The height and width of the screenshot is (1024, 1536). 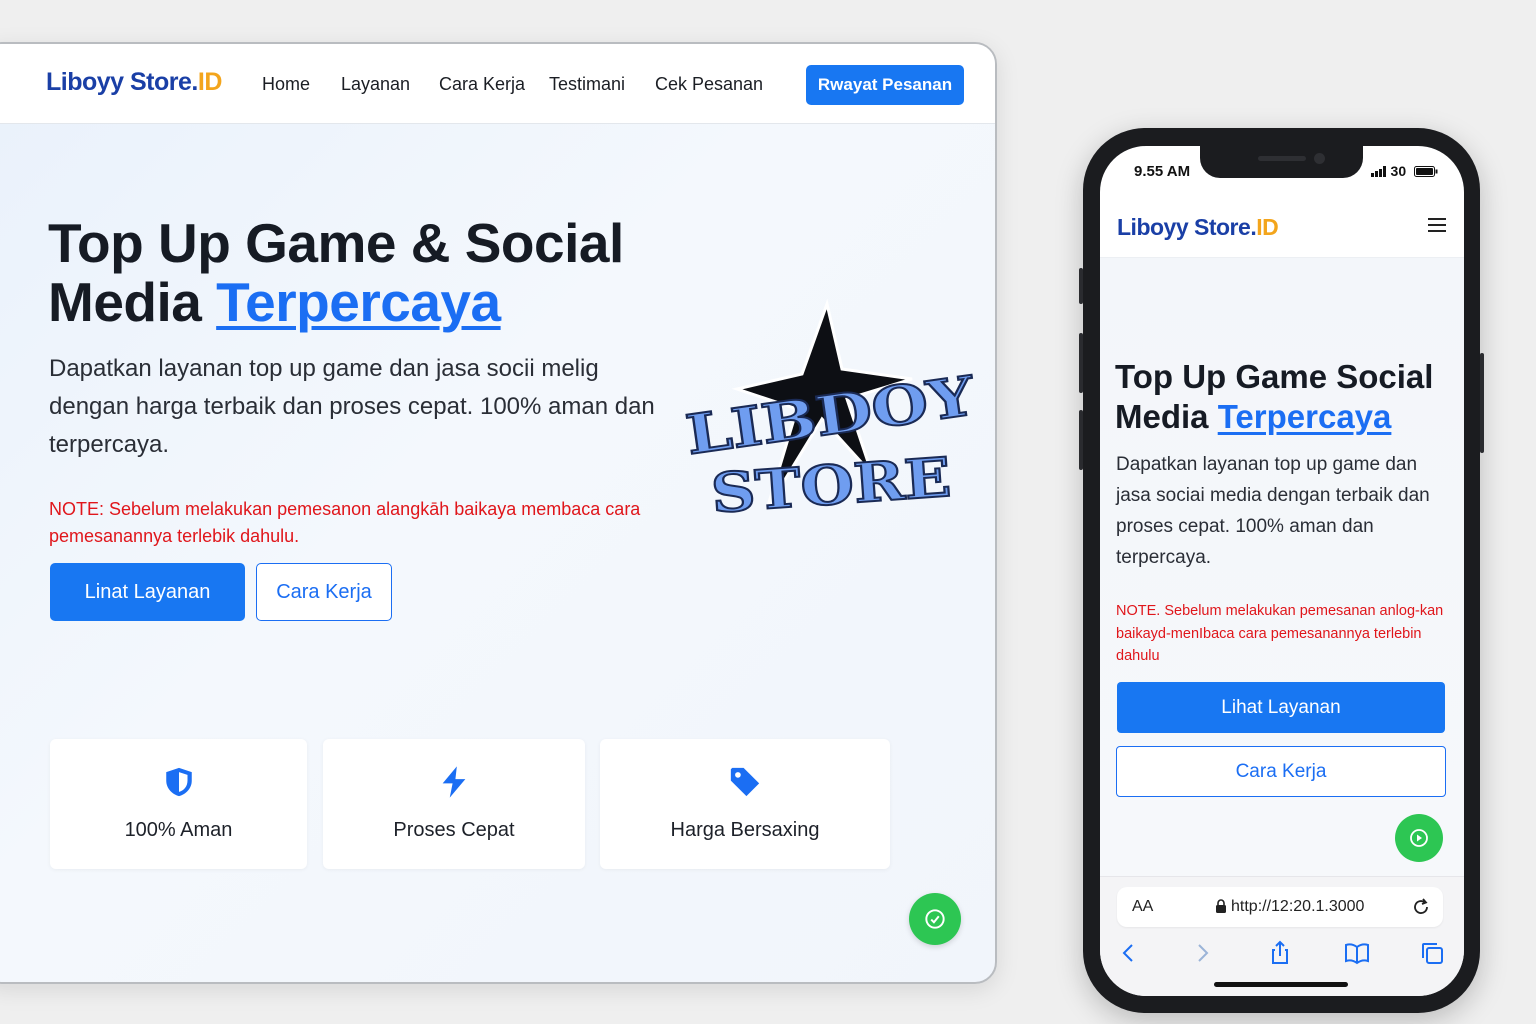 I want to click on lihat-layanan-button: Linat Layanan, so click(x=147, y=592).